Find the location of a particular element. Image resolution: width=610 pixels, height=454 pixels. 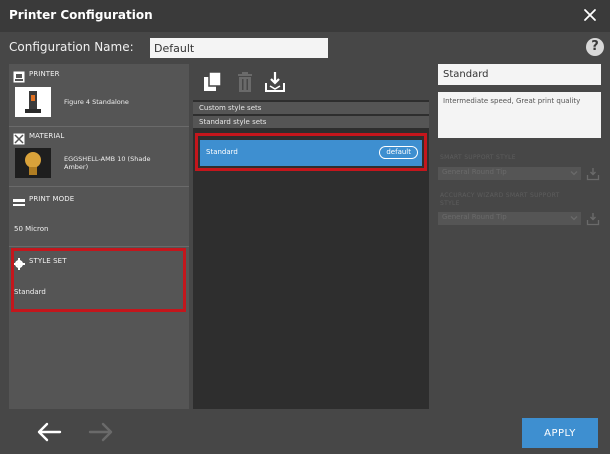

standard-style-sets-group: Standard style sets is located at coordinates (311, 122).